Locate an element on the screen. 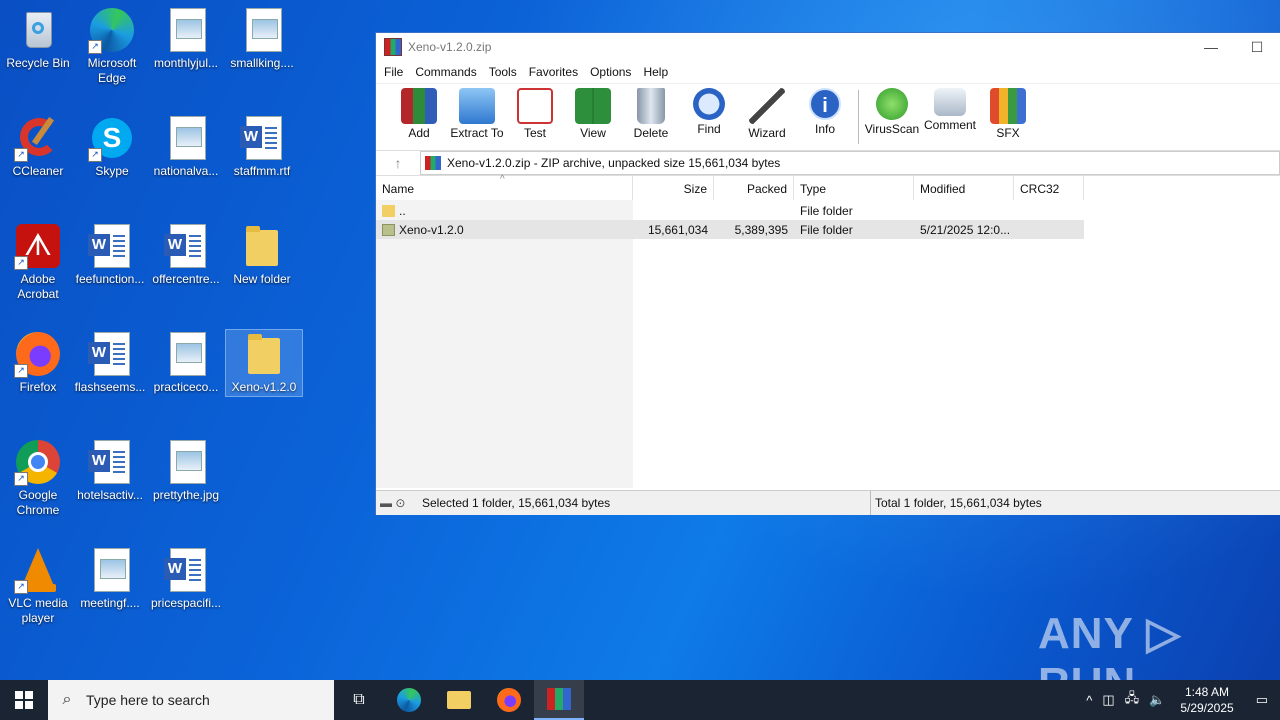  chevron-up-icon: ^ is located at coordinates (1089, 700).